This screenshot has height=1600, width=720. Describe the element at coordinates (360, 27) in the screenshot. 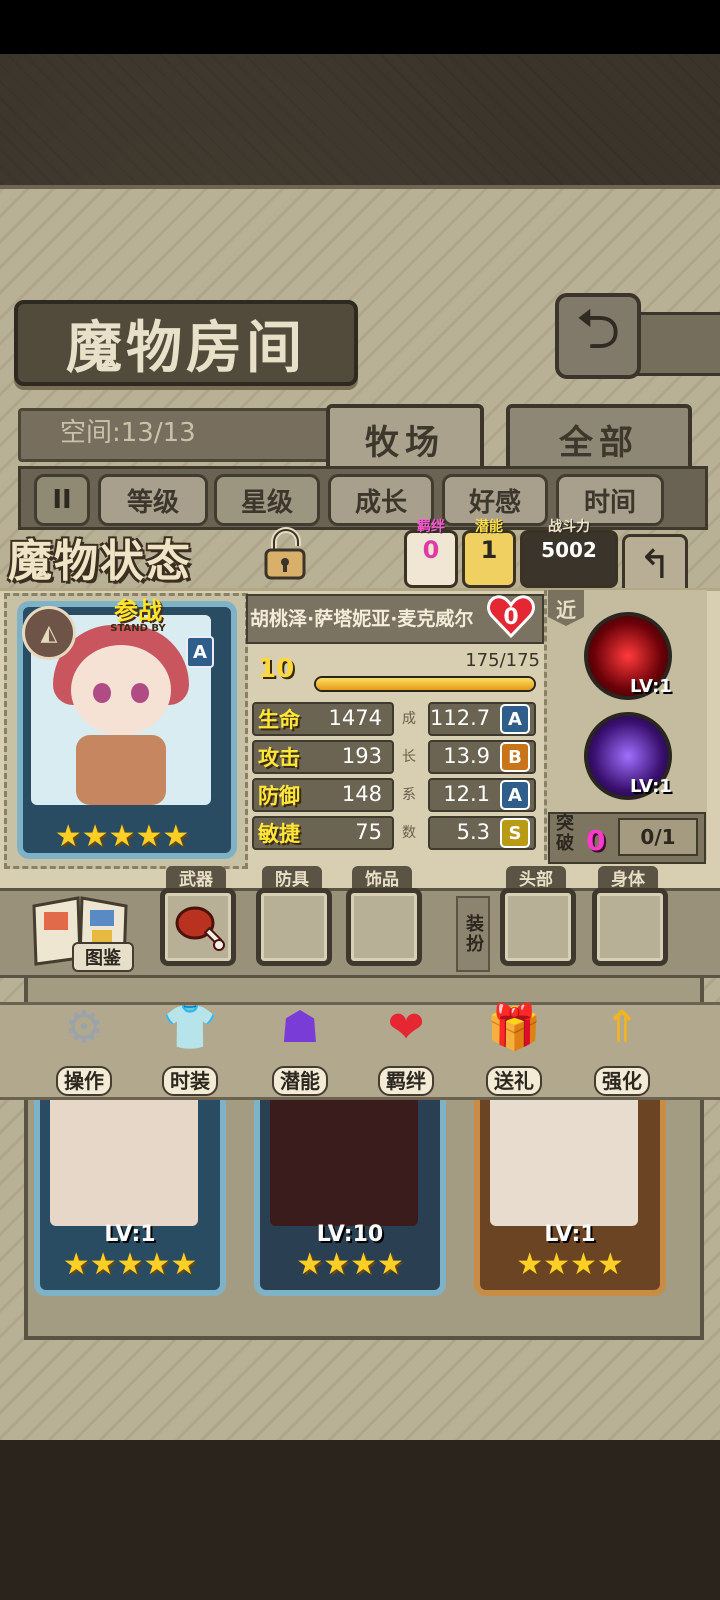

I see `status-bar` at that location.